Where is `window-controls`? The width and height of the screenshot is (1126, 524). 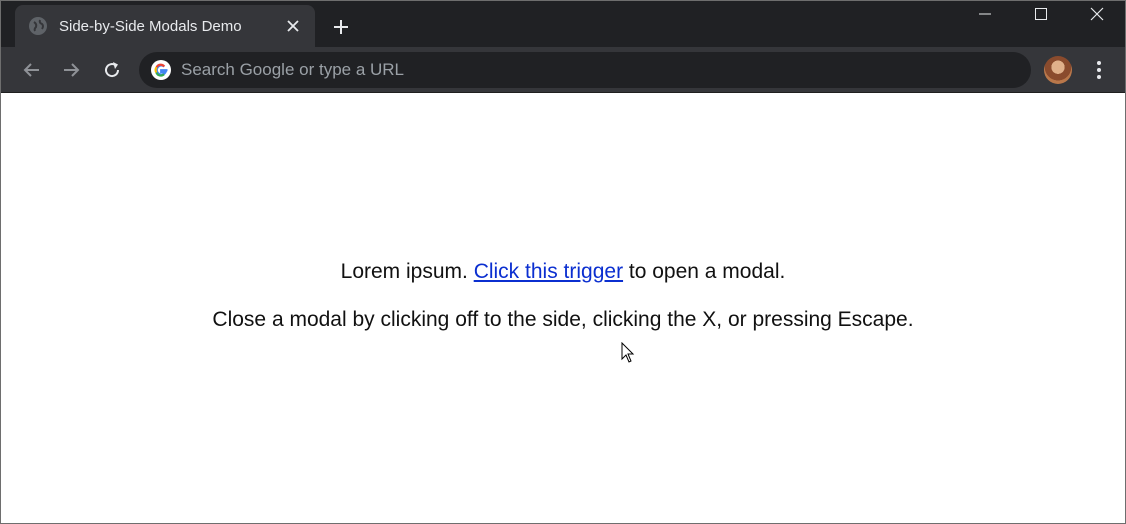 window-controls is located at coordinates (1041, 16).